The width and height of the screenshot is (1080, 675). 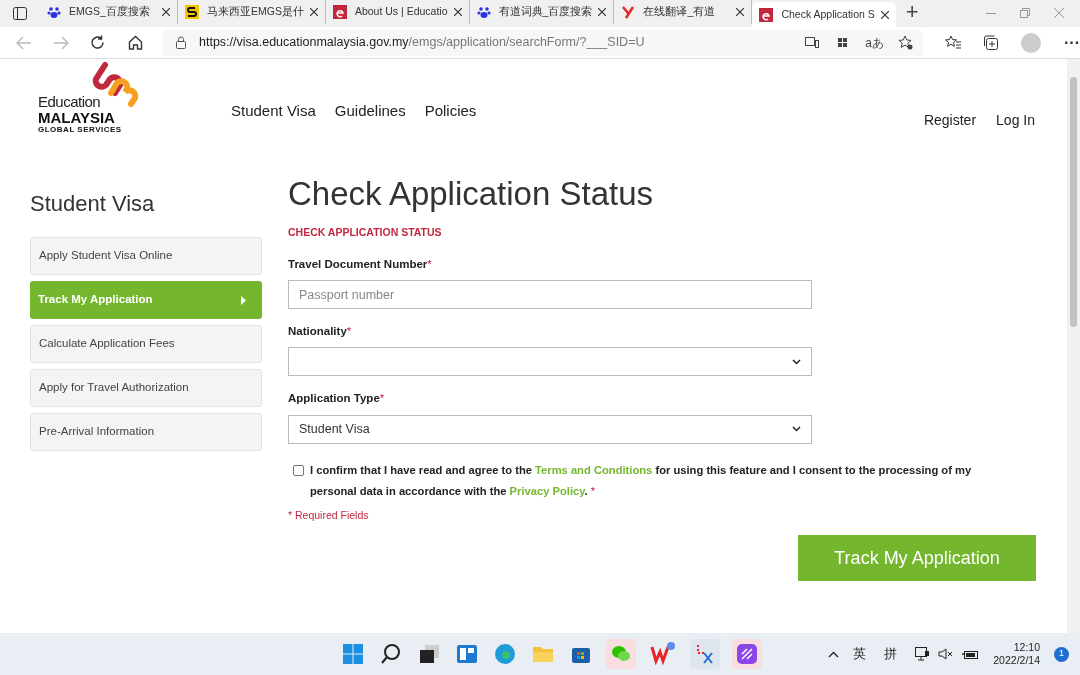 What do you see at coordinates (874, 42) in the screenshot?
I see `translate-button: aあ` at bounding box center [874, 42].